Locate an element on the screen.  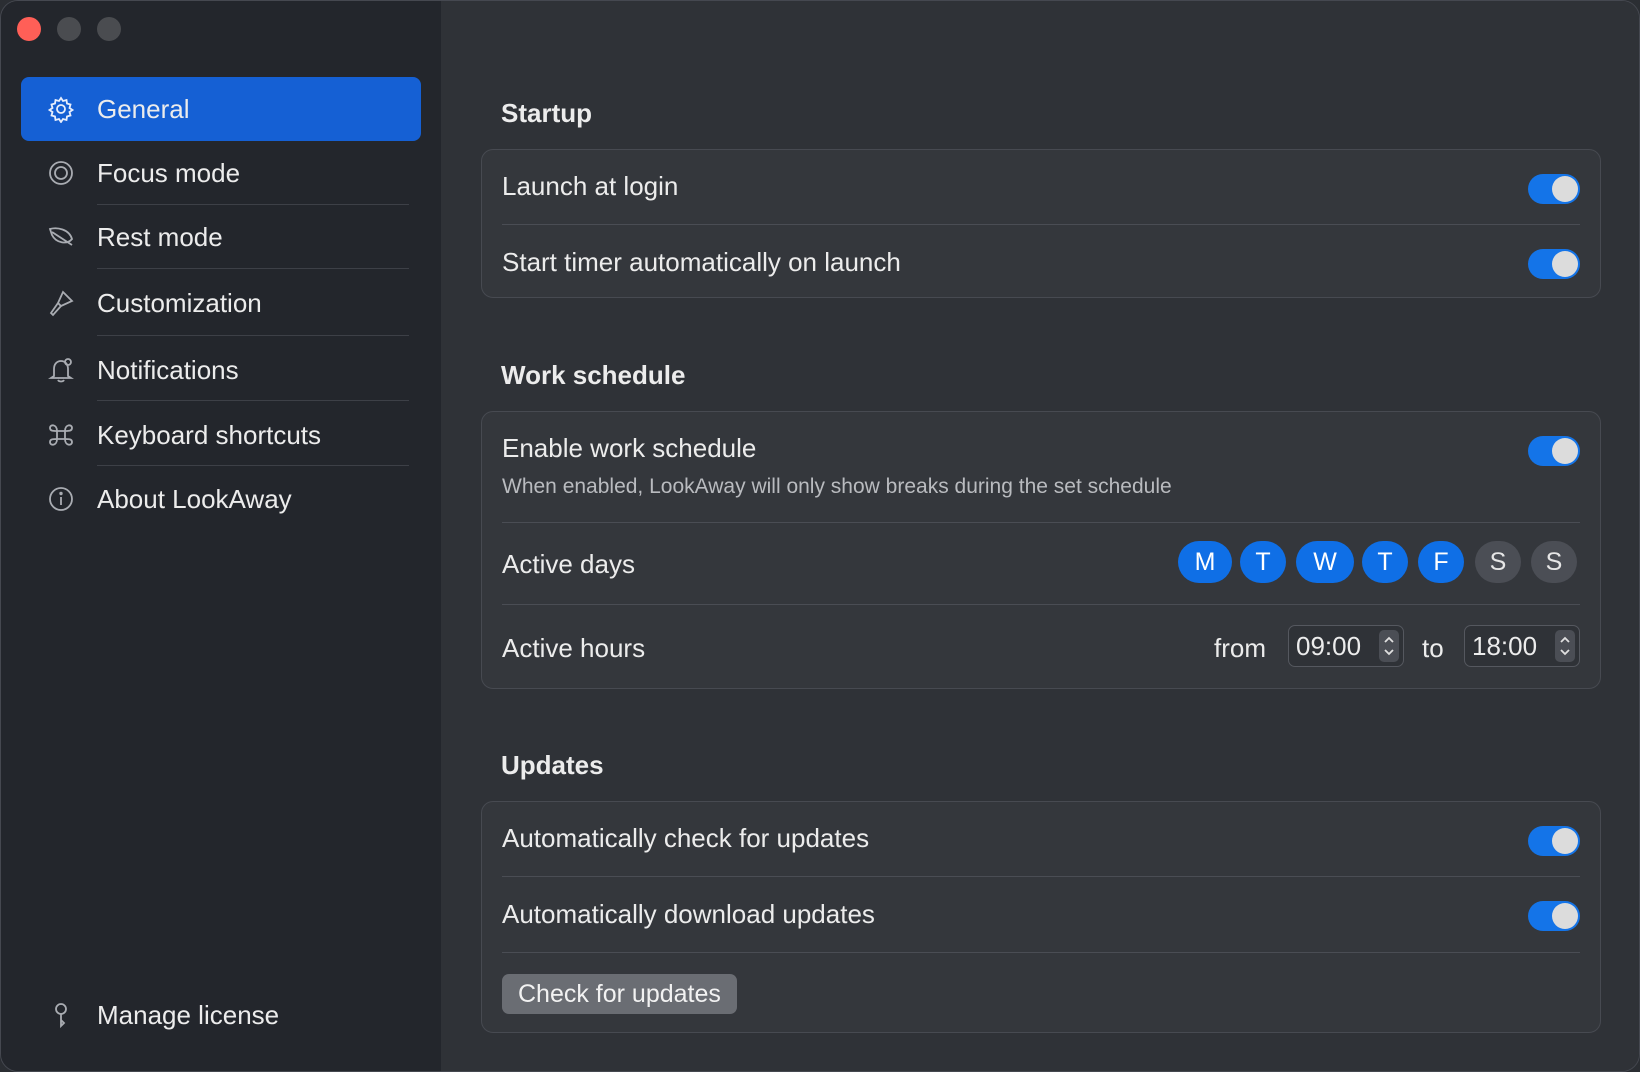
minimize-window-button is located at coordinates (69, 29).